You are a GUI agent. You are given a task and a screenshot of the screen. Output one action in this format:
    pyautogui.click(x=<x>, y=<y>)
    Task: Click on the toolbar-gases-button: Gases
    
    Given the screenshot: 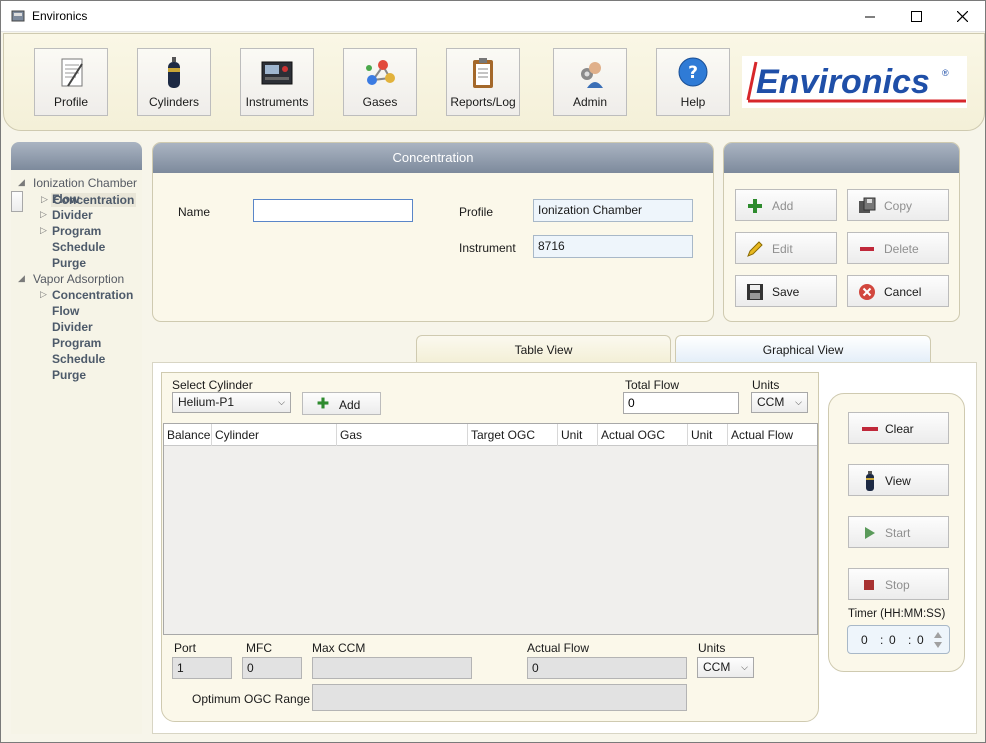 What is the action you would take?
    pyautogui.click(x=380, y=82)
    